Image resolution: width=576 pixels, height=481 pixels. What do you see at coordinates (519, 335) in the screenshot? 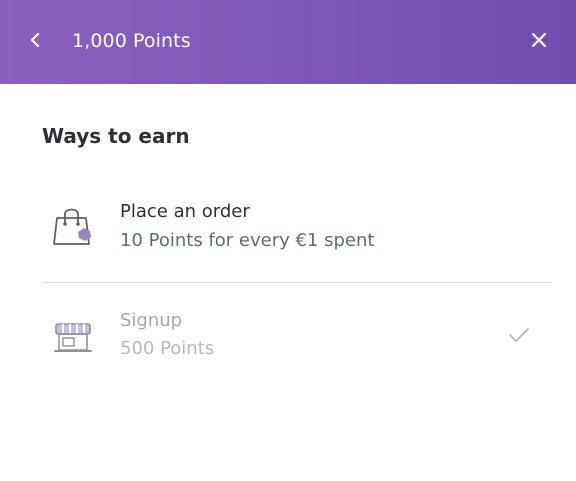
I see `checkmark-icon` at bounding box center [519, 335].